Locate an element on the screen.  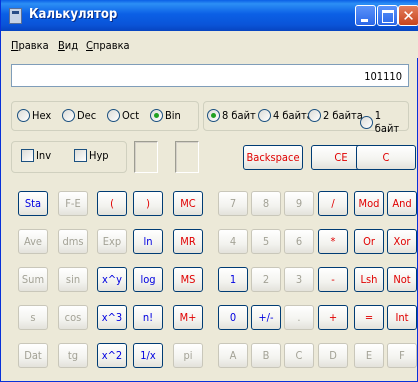
key-Ave-button: Ave is located at coordinates (33, 241).